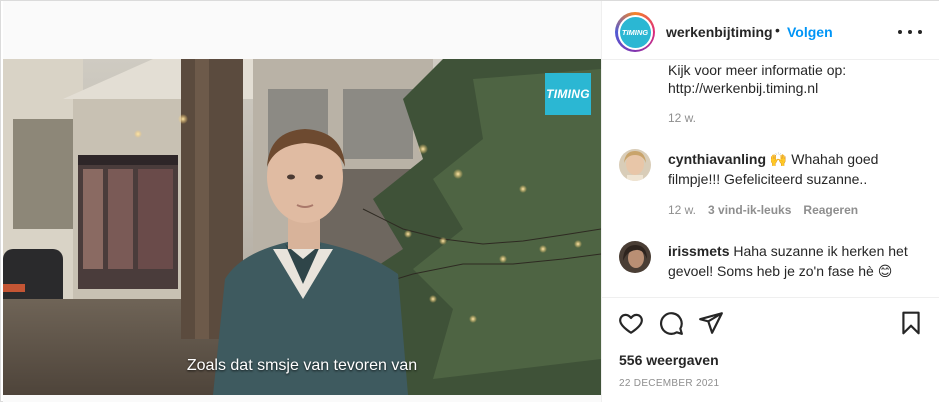  What do you see at coordinates (711, 323) in the screenshot?
I see `send-icon` at bounding box center [711, 323].